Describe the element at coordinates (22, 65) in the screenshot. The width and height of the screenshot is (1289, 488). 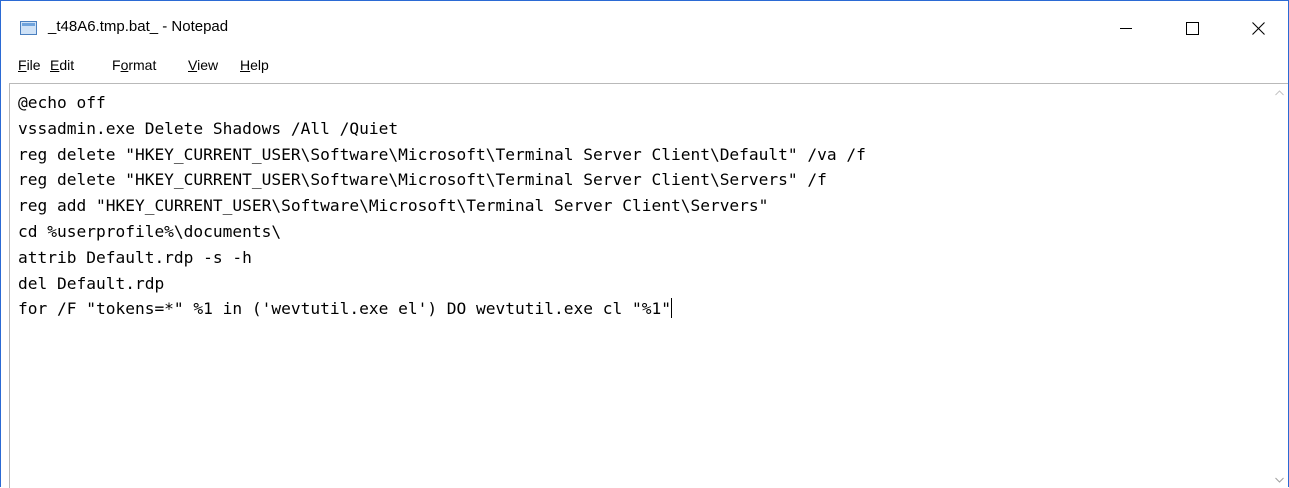
I see `menu-file-access-key: F` at that location.